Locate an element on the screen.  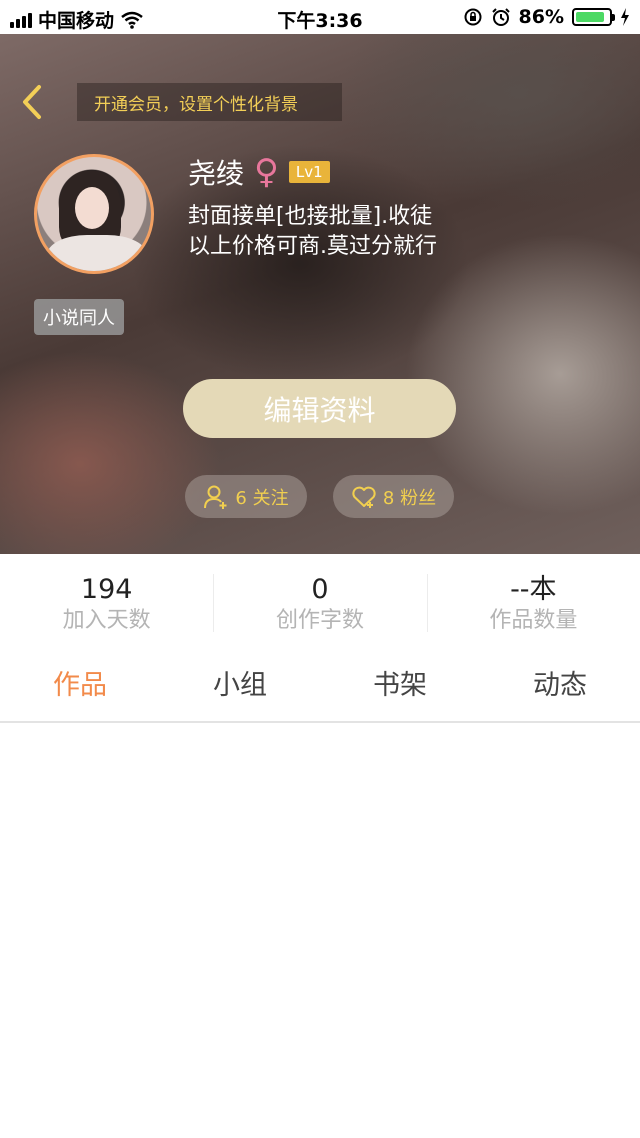
username: 尧绫 is located at coordinates (216, 173).